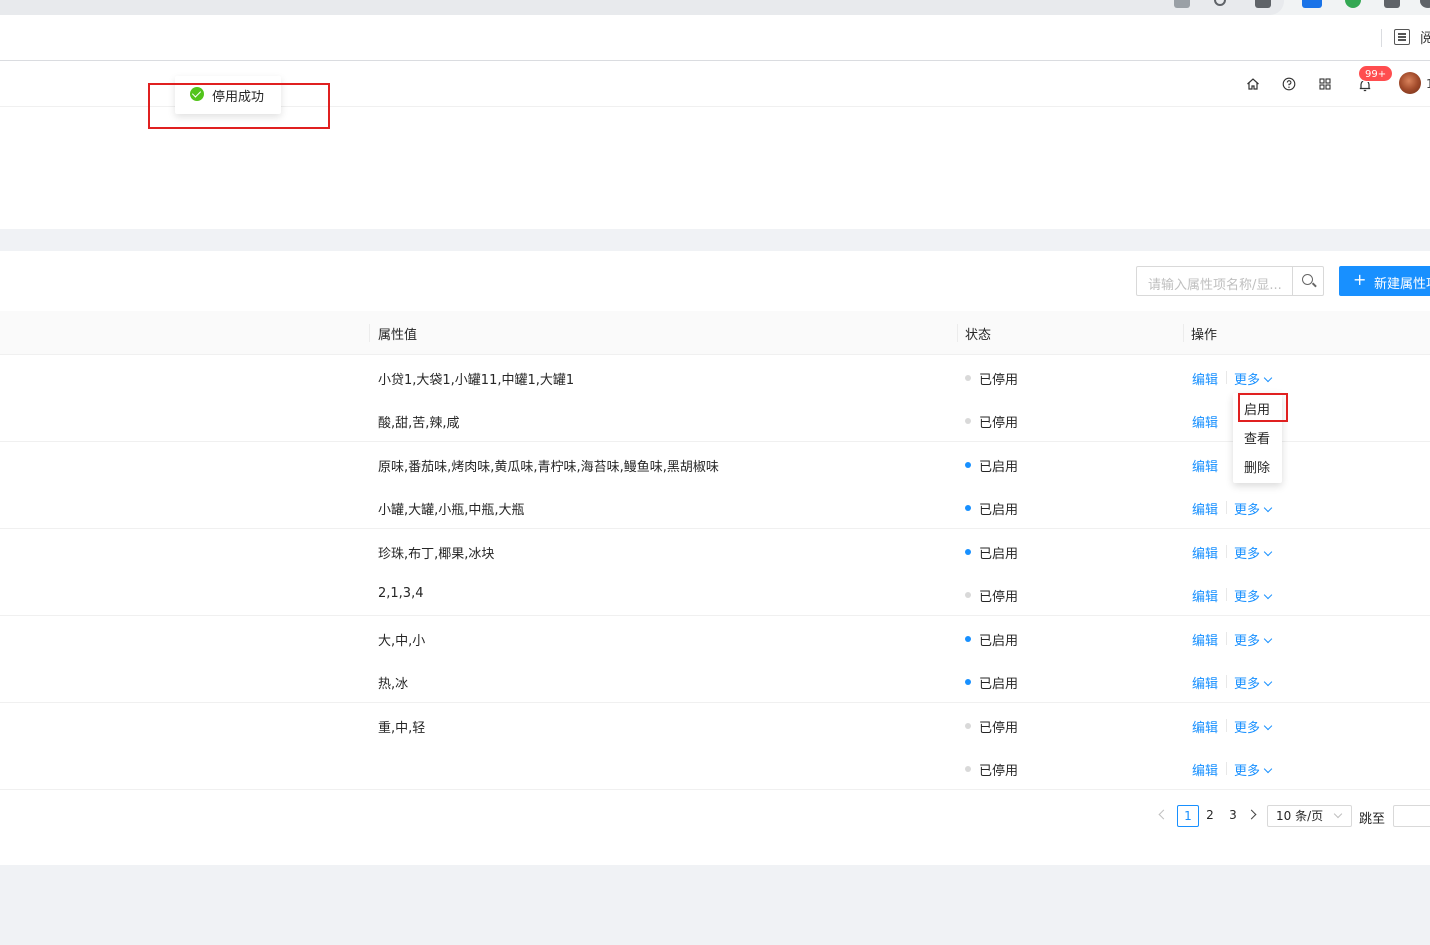 Image resolution: width=1430 pixels, height=945 pixels. What do you see at coordinates (436, 554) in the screenshot?
I see `attribute-values: 珍珠,布丁,椰果,冰块` at bounding box center [436, 554].